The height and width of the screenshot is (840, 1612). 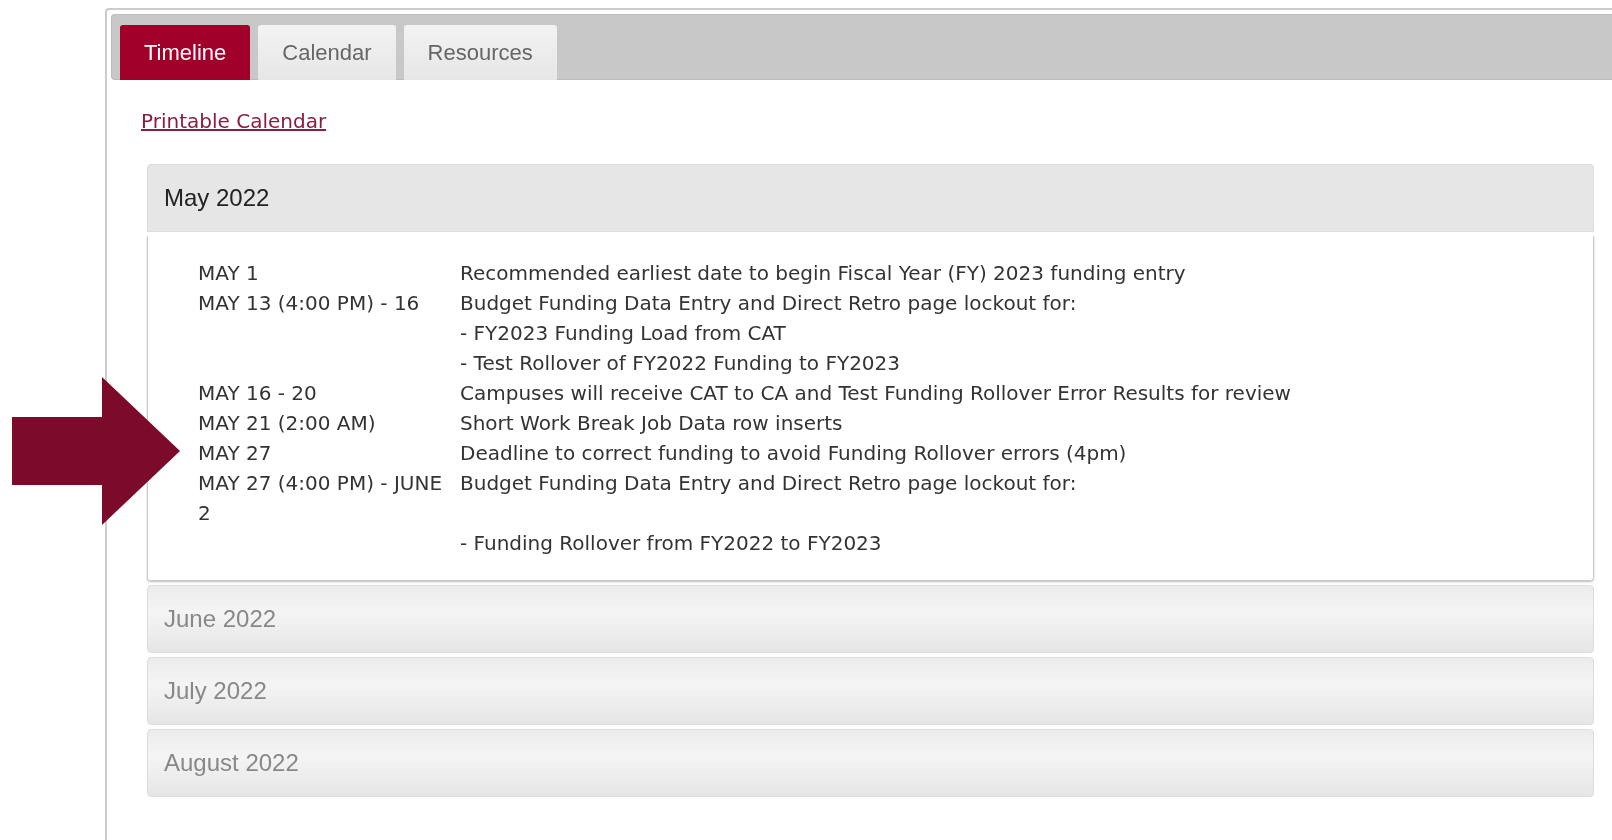 I want to click on event-date: MAY 21 (2:00 AM), so click(x=287, y=423).